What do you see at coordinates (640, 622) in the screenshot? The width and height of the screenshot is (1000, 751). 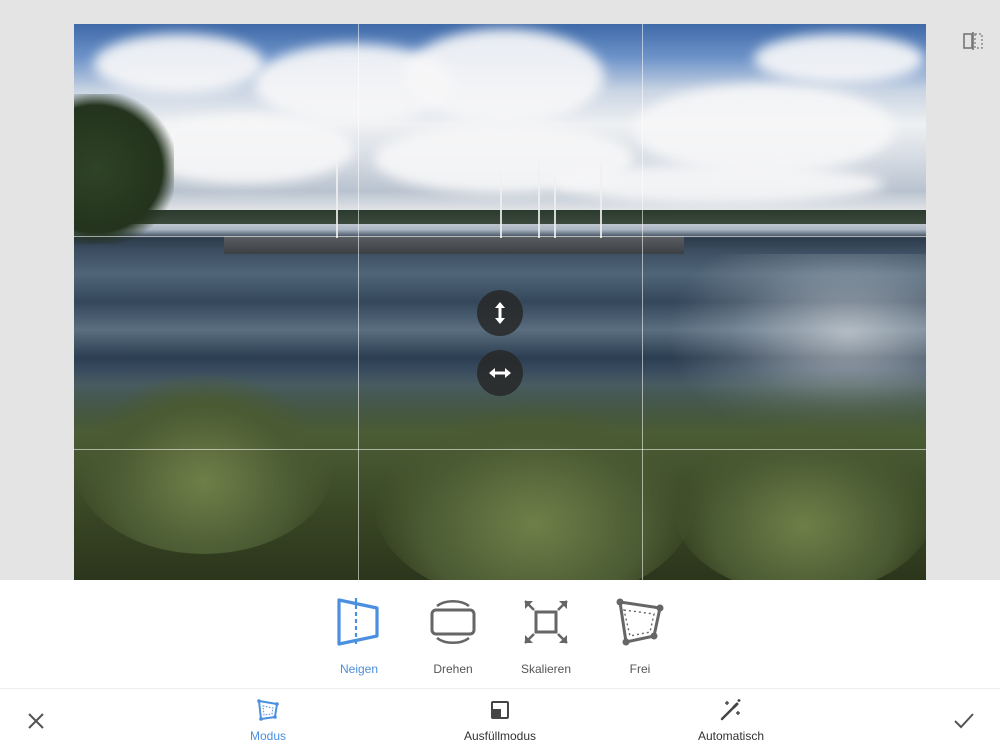 I see `free-transform-icon` at bounding box center [640, 622].